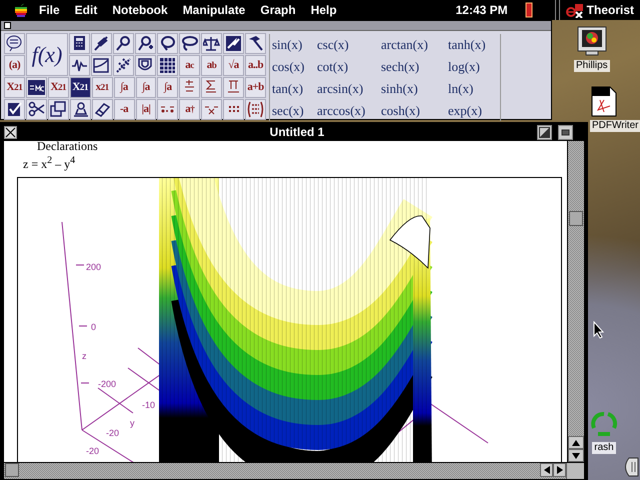 The image size is (640, 480). I want to click on zoom-box, so click(544, 132).